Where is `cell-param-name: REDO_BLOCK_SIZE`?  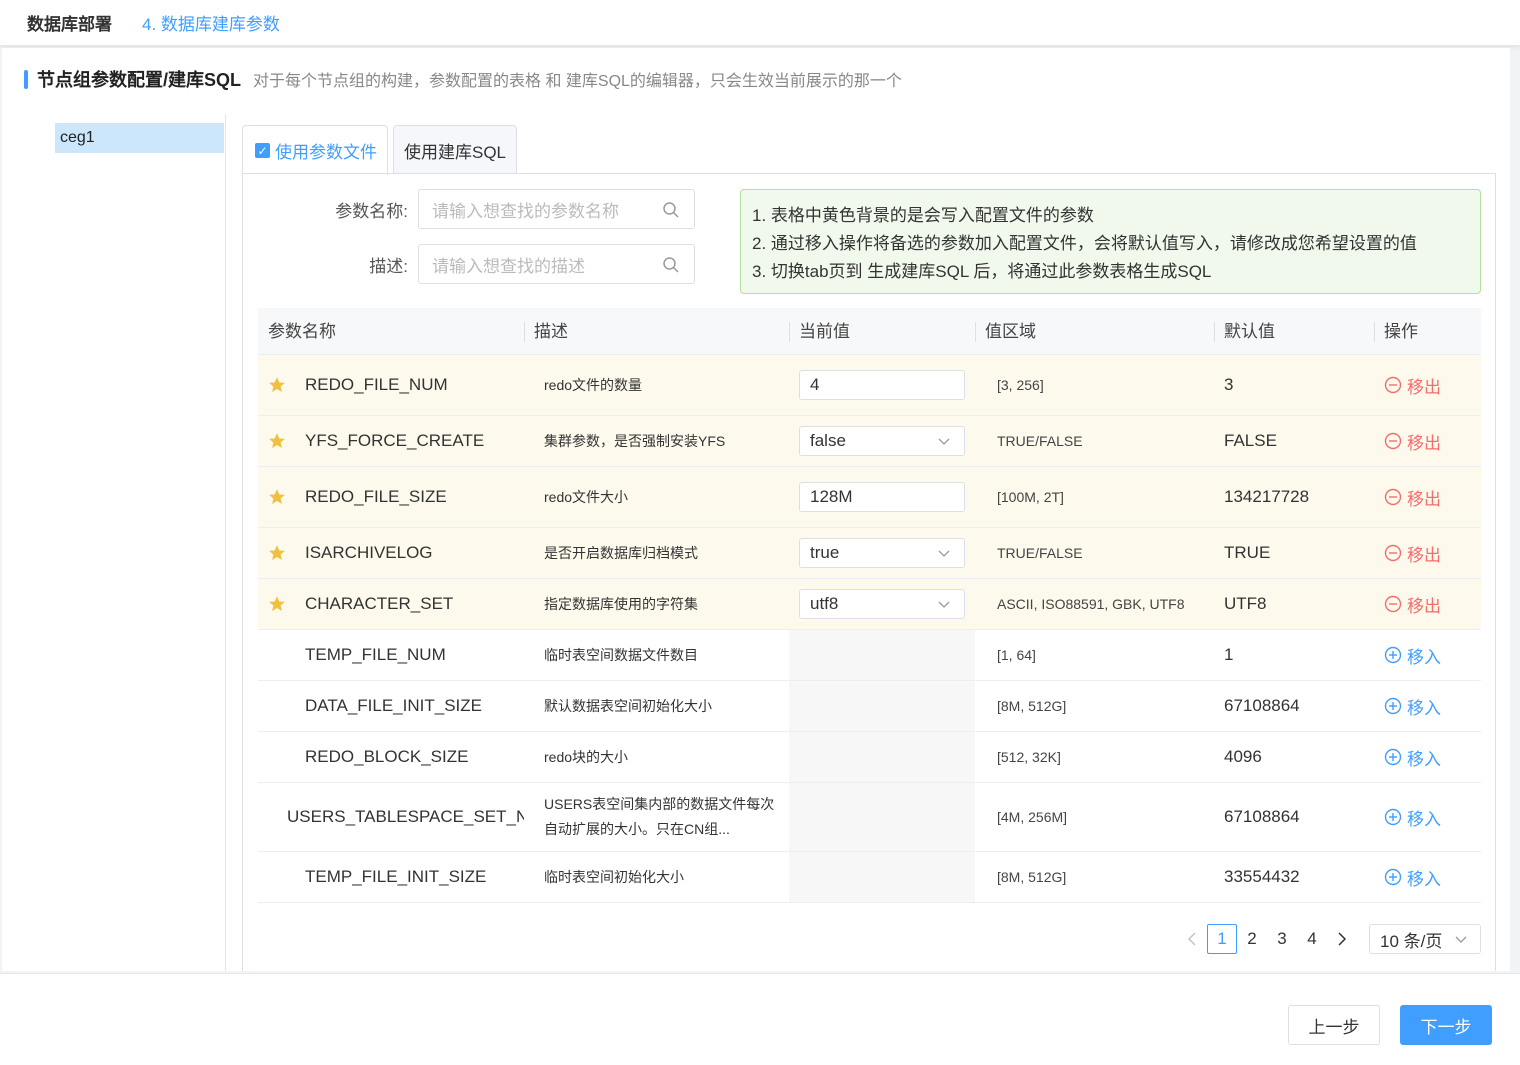
cell-param-name: REDO_BLOCK_SIZE is located at coordinates (391, 757).